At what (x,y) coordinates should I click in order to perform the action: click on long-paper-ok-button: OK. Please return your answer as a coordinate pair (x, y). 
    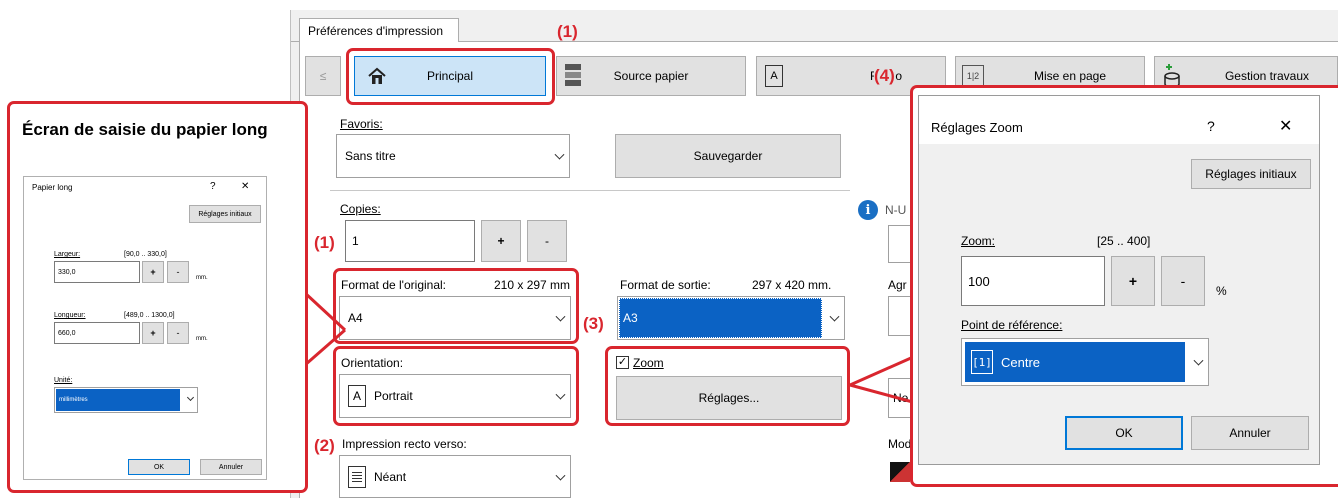
    Looking at the image, I should click on (159, 467).